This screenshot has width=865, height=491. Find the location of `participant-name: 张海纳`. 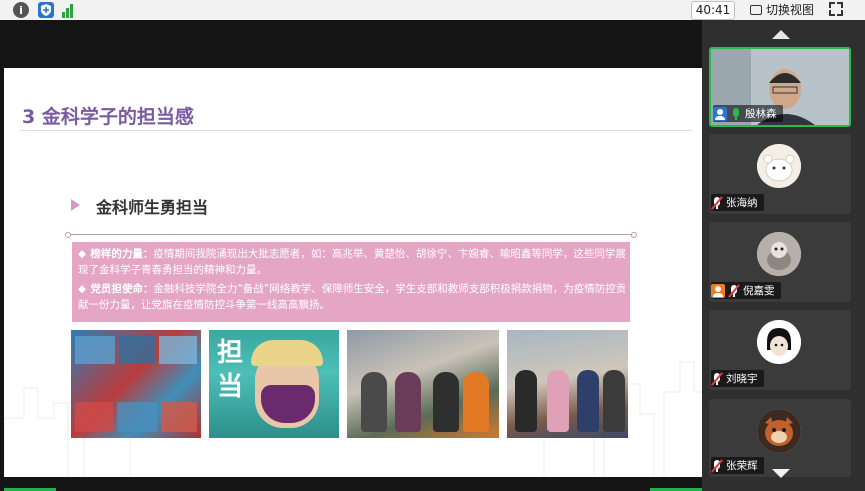

participant-name: 张海纳 is located at coordinates (742, 203).